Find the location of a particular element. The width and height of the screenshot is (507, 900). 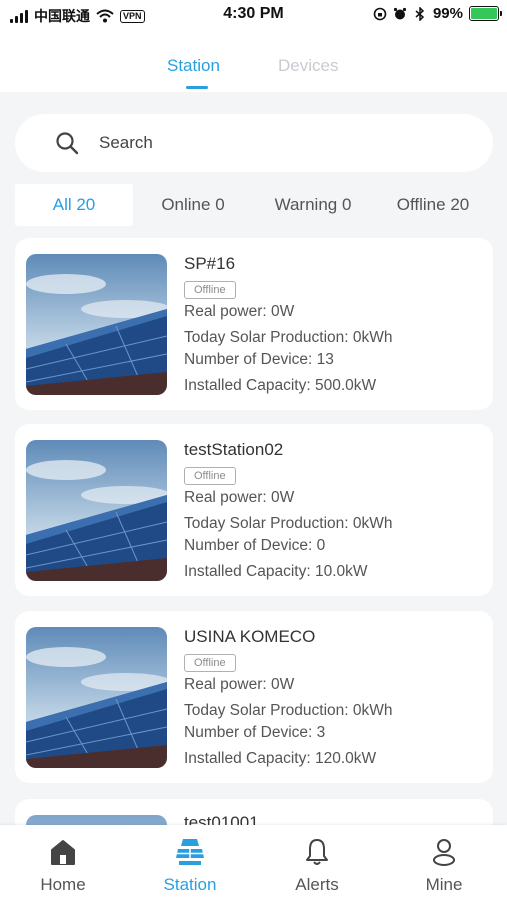

search-input is located at coordinates (289, 143).